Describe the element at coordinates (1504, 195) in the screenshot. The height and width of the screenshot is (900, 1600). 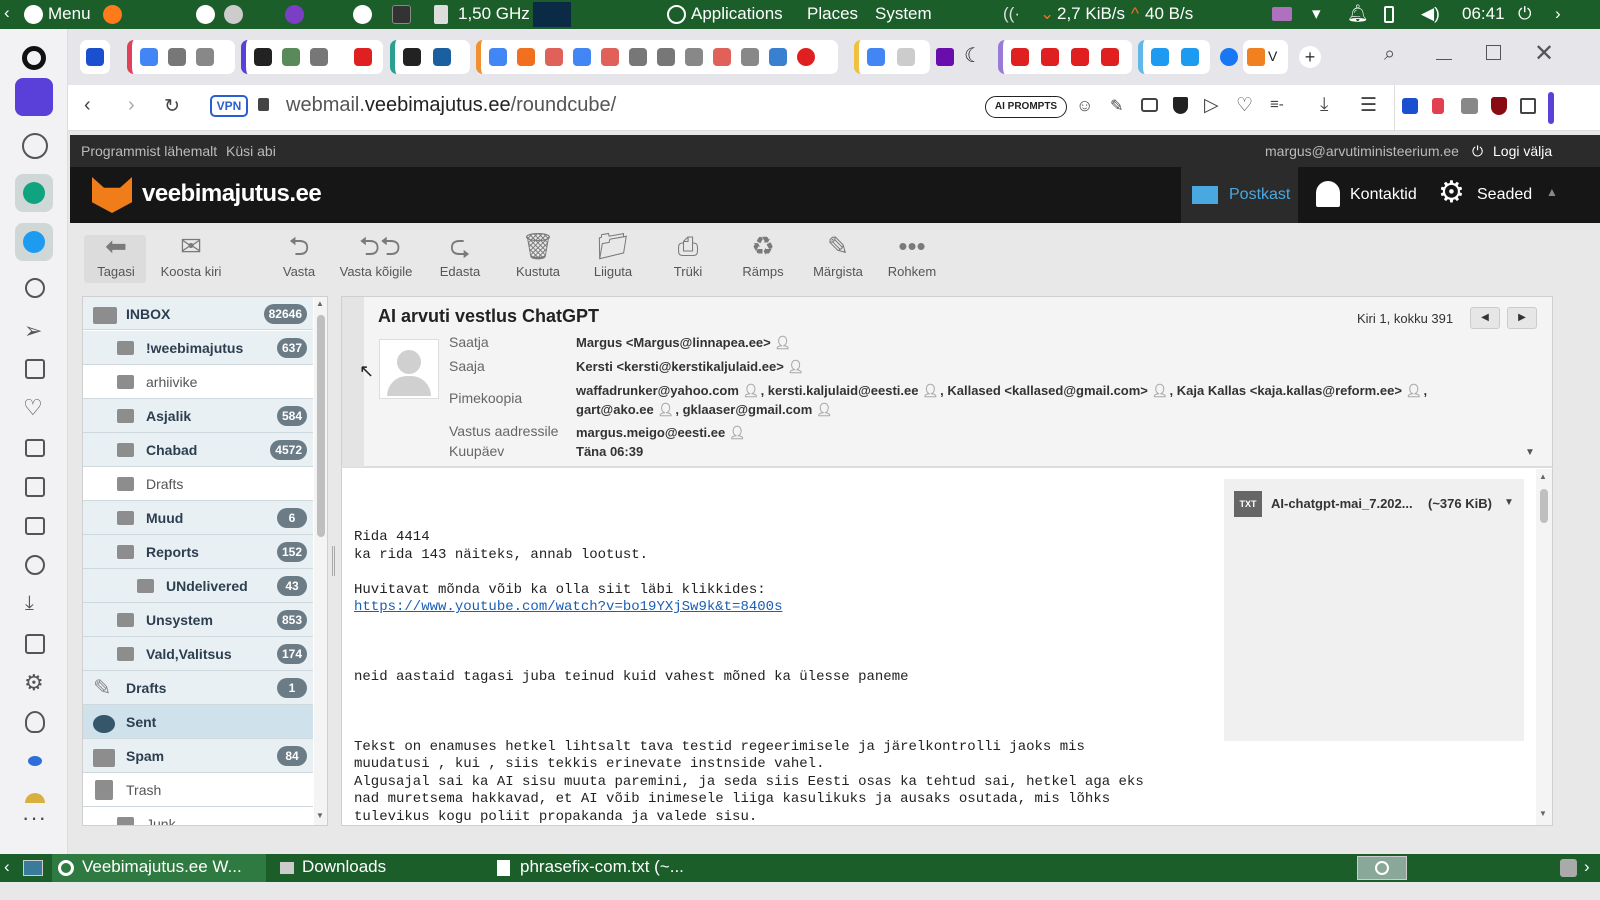
I see `nav-settings: Seaded` at that location.